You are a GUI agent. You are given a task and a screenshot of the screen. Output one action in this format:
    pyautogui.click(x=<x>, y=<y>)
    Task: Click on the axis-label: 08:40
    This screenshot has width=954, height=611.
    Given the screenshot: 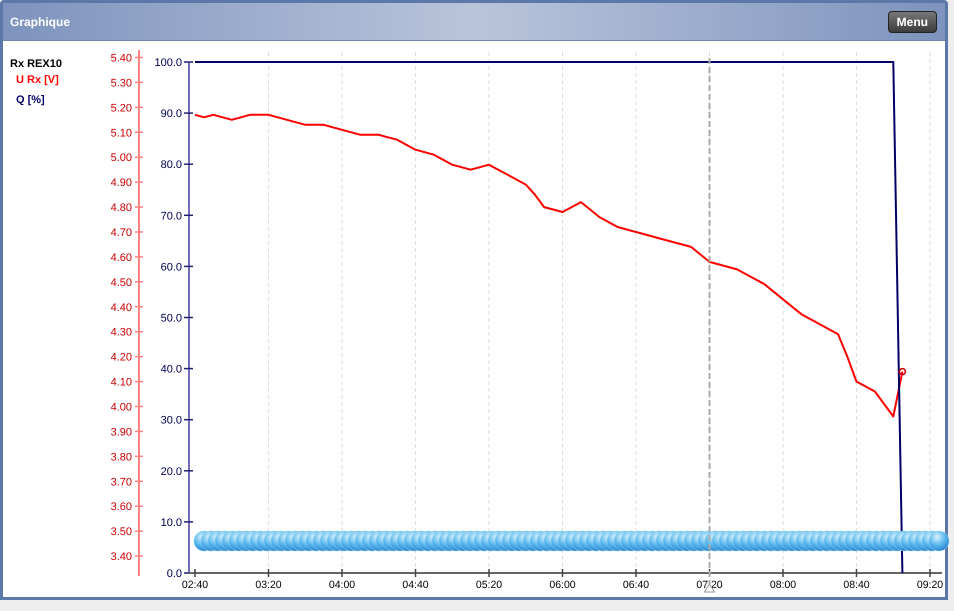 What is the action you would take?
    pyautogui.click(x=856, y=585)
    